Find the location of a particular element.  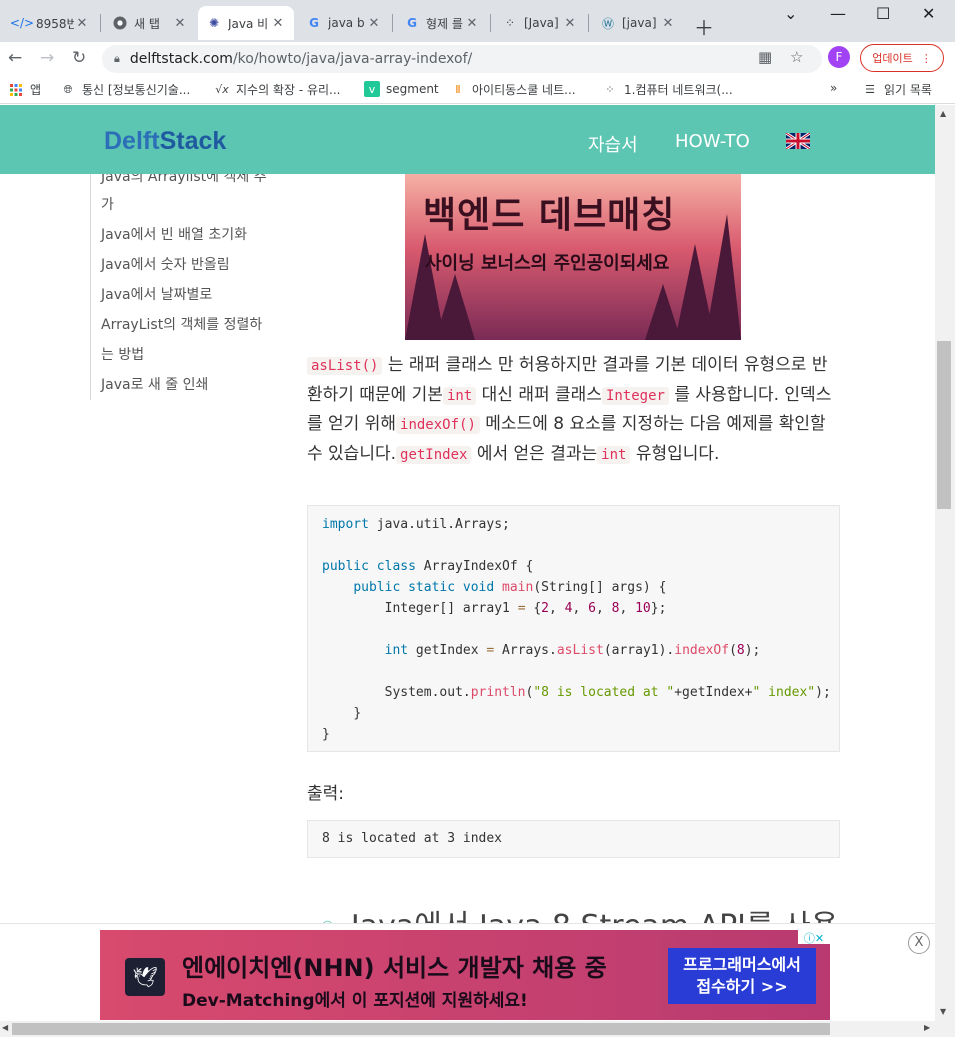

tab-label: 8958번 is located at coordinates (55, 23).